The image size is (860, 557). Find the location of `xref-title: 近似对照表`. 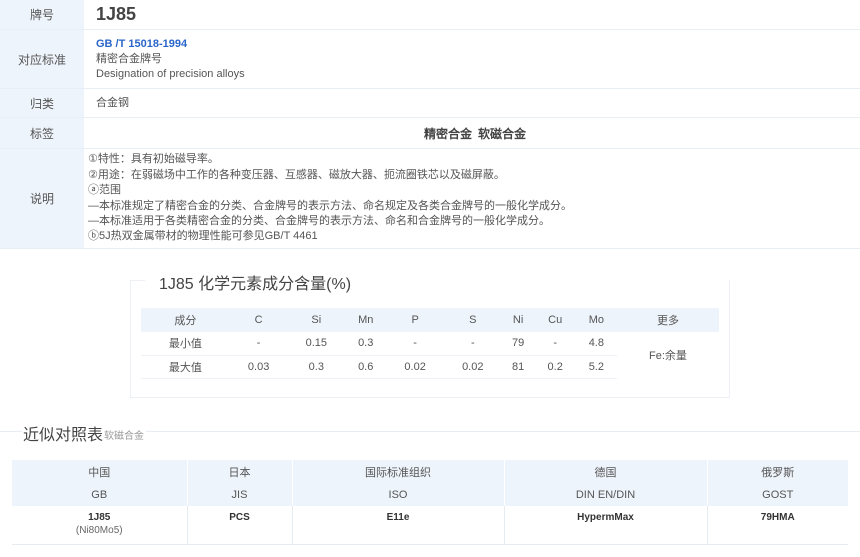

xref-title: 近似对照表 is located at coordinates (63, 435).